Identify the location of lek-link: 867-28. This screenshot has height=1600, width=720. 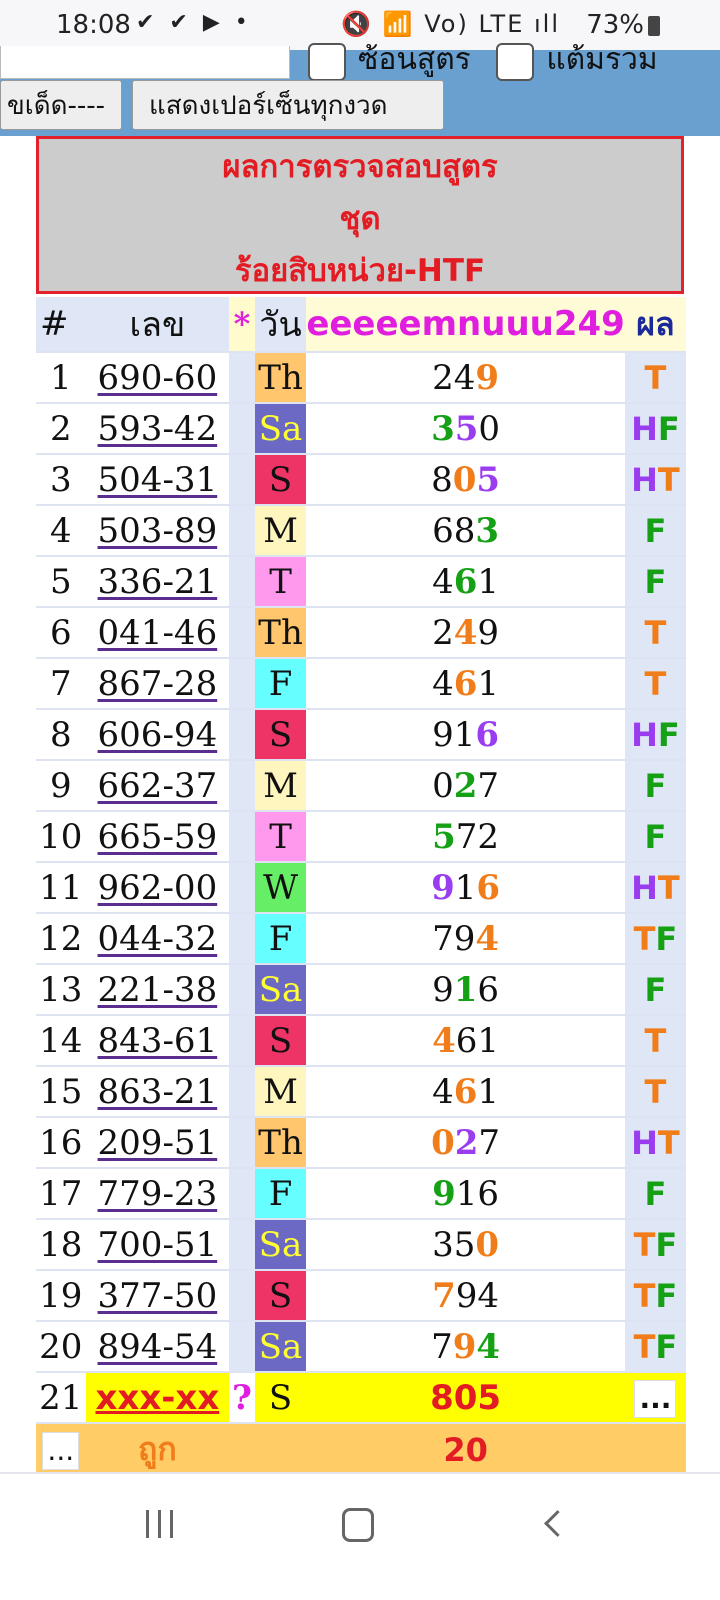
(158, 684).